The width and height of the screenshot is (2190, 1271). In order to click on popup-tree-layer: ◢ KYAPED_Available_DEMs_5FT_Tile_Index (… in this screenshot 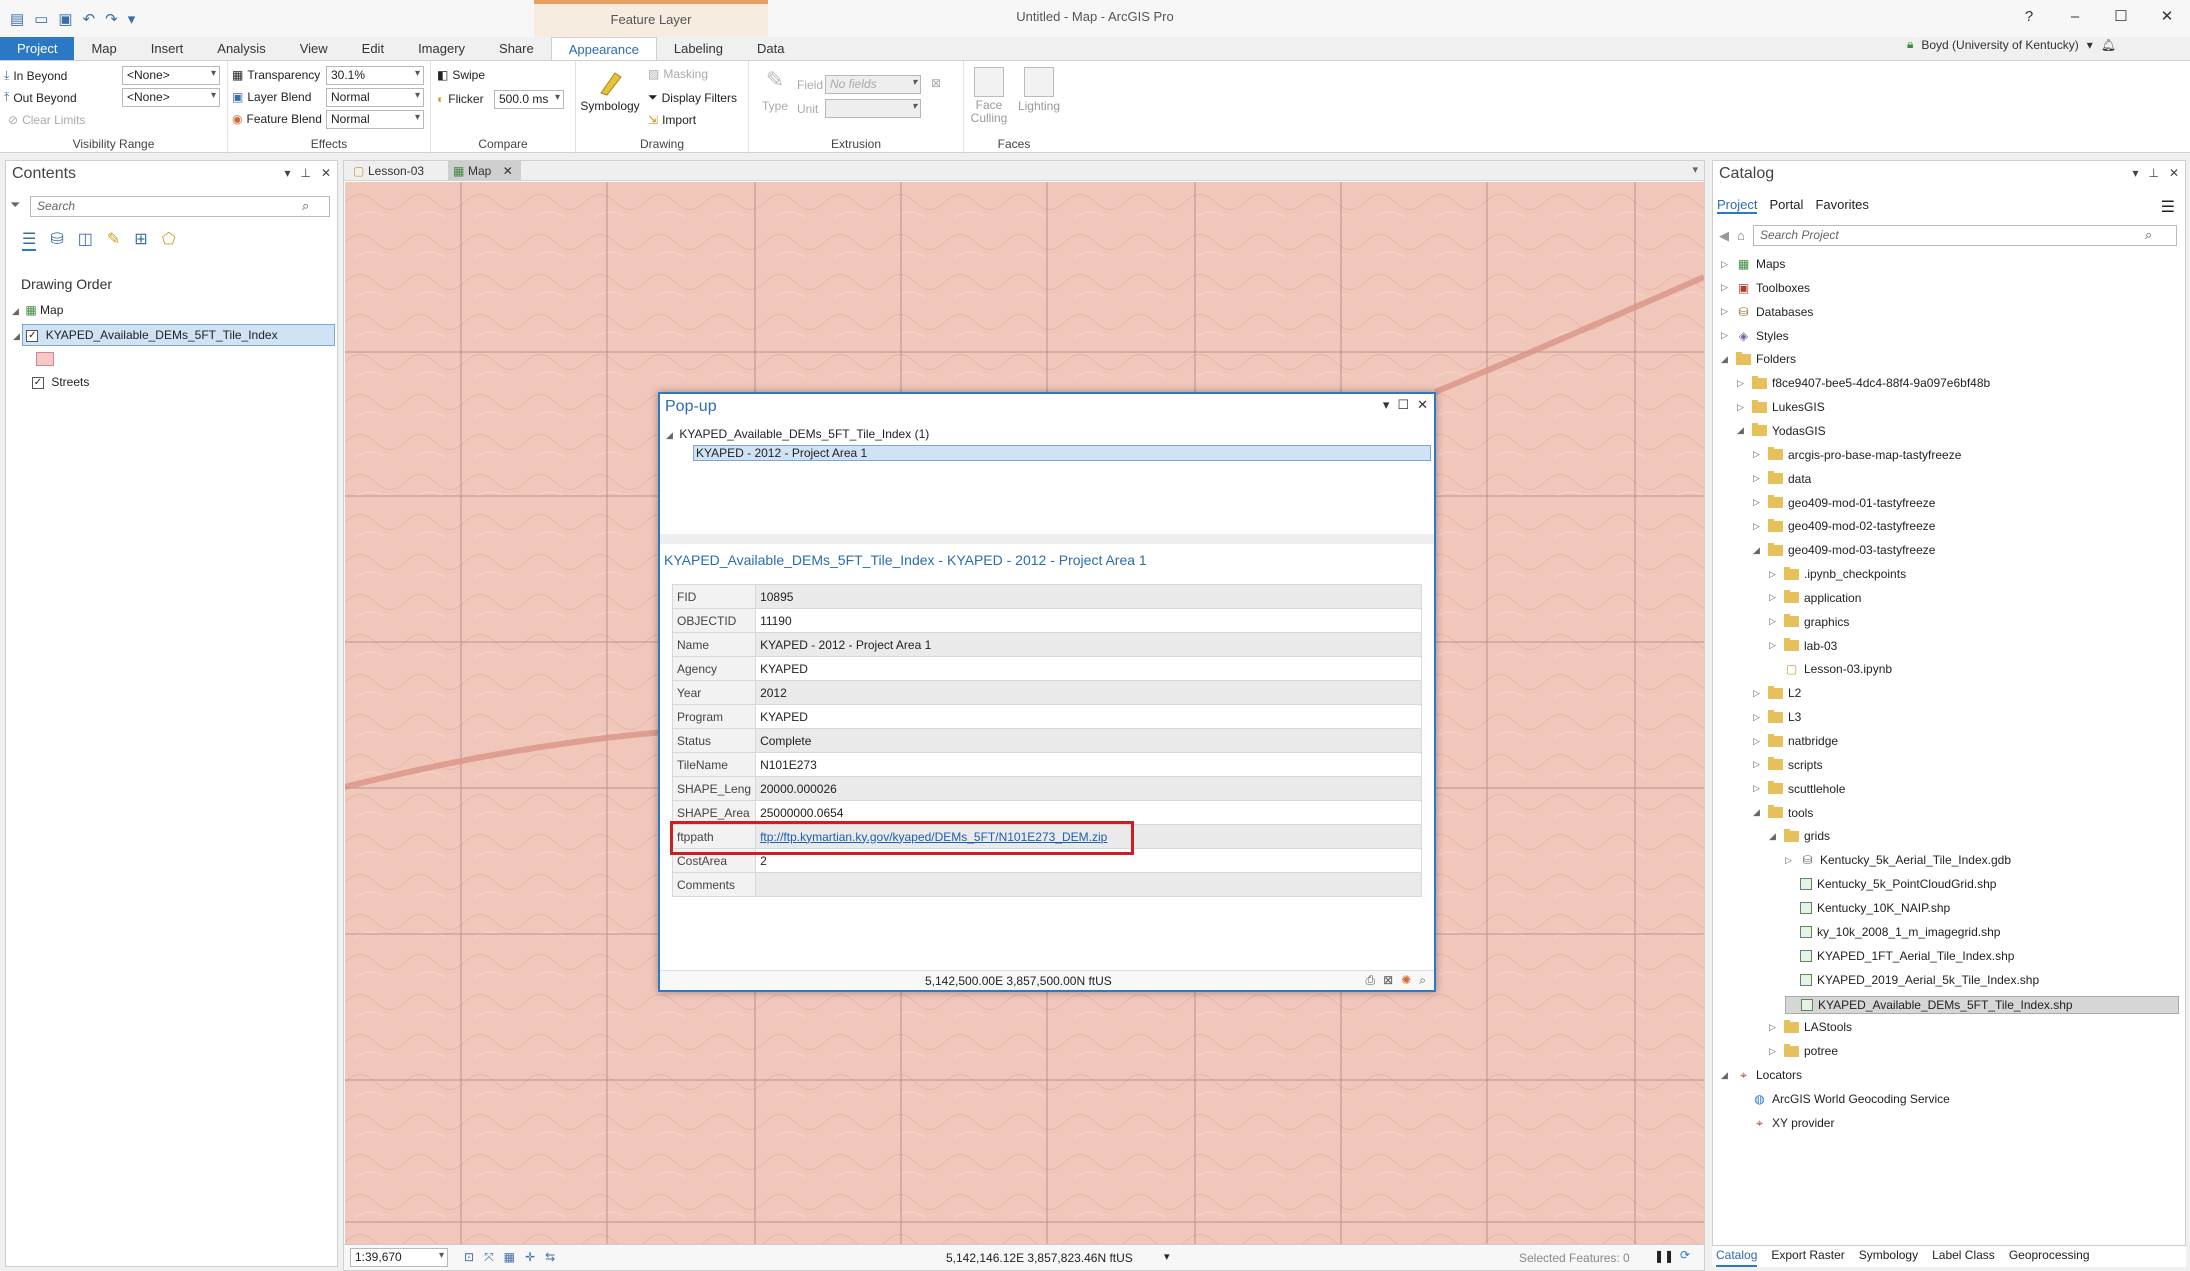, I will do `click(797, 434)`.